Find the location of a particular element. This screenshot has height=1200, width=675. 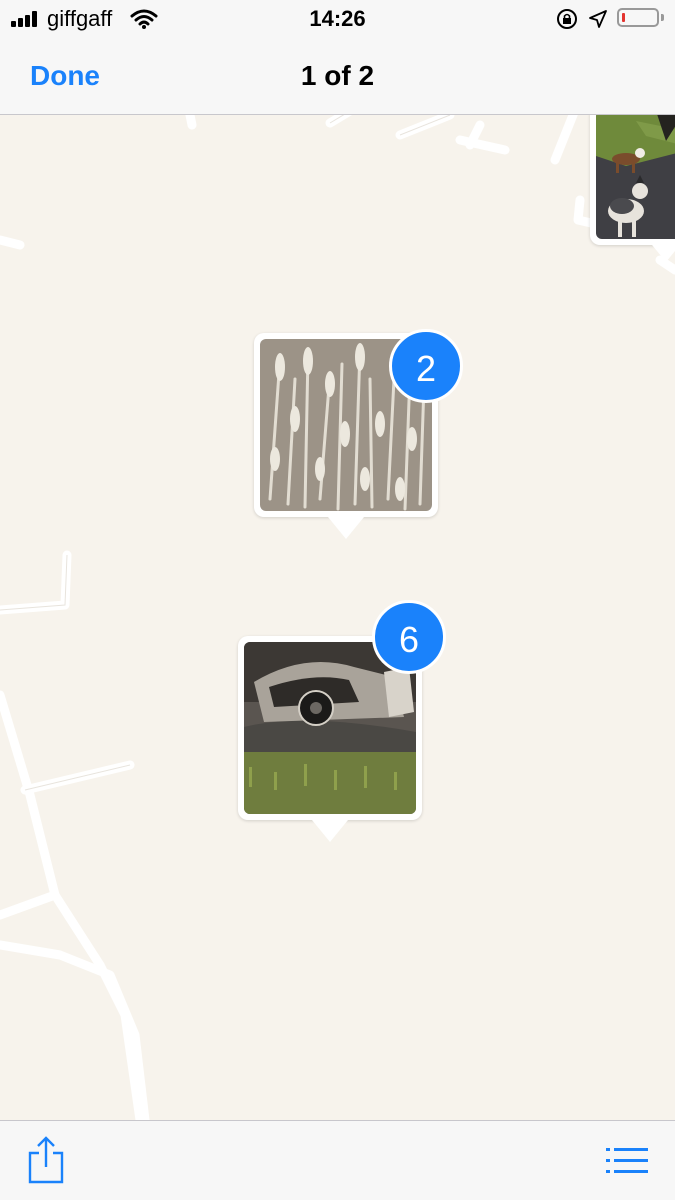

bottom-toolbar is located at coordinates (337, 1160).